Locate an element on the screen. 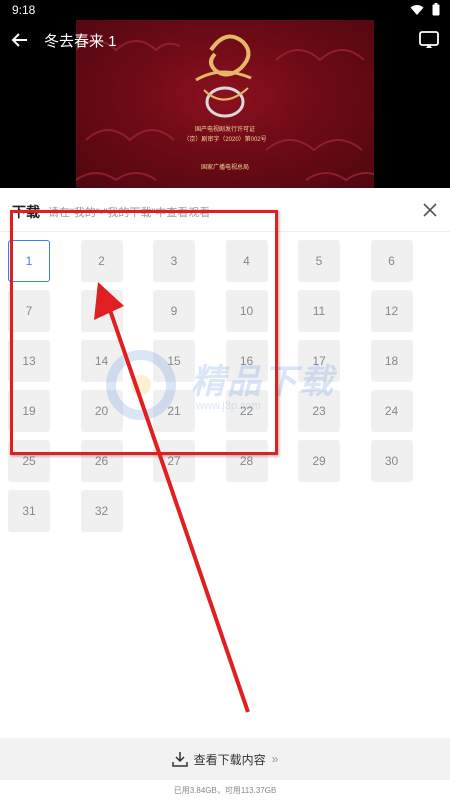  cast-icon is located at coordinates (429, 39).